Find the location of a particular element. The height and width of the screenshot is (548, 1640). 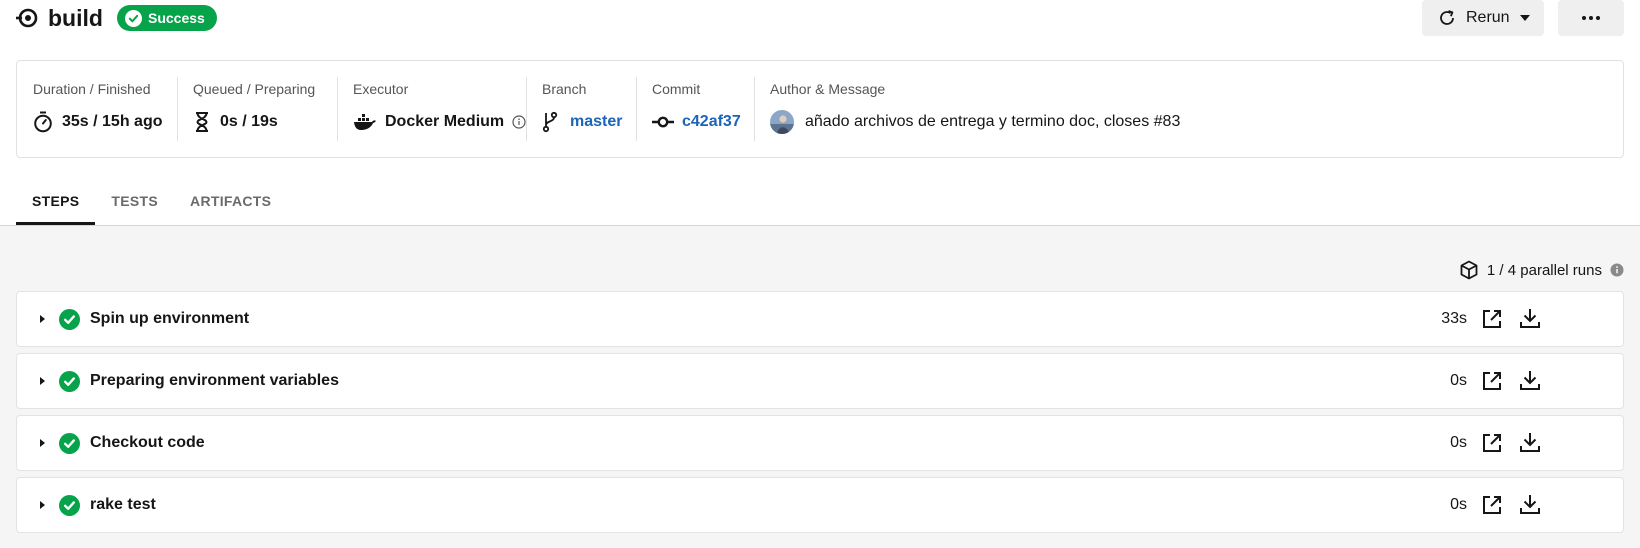

rerun-button: Rerun is located at coordinates (1483, 18).